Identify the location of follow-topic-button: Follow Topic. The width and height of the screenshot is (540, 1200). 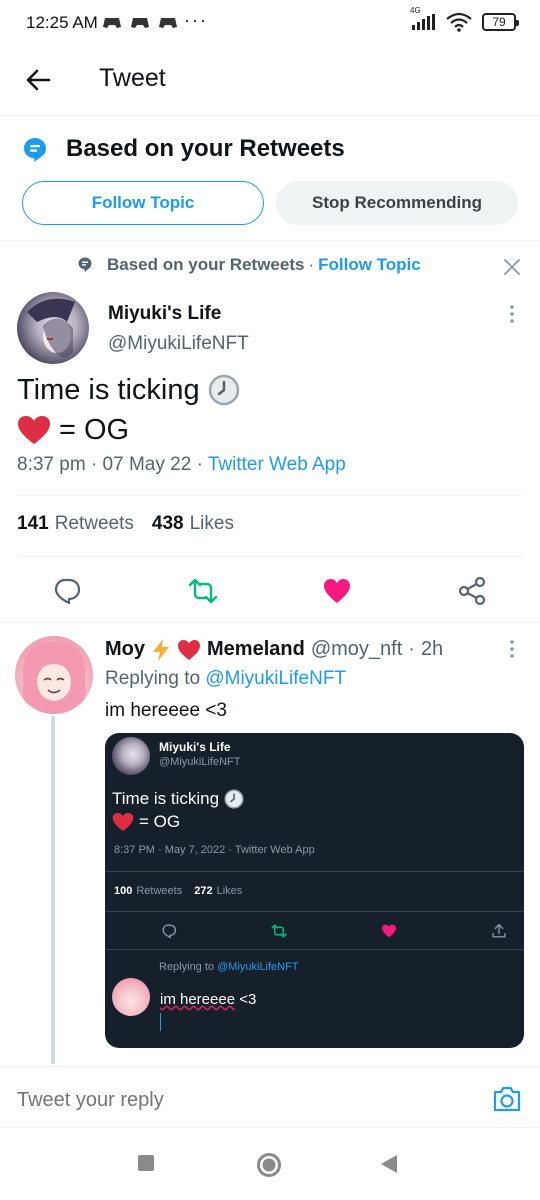
(143, 203).